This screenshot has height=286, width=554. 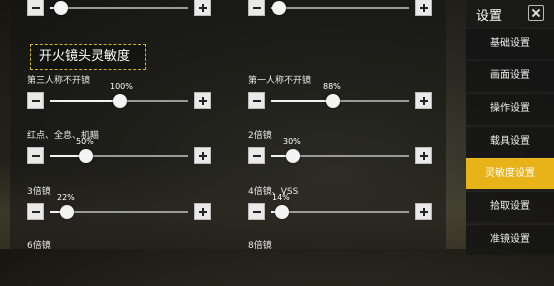 I want to click on sidebar-item-crosshair: 准镜设置, so click(x=510, y=239).